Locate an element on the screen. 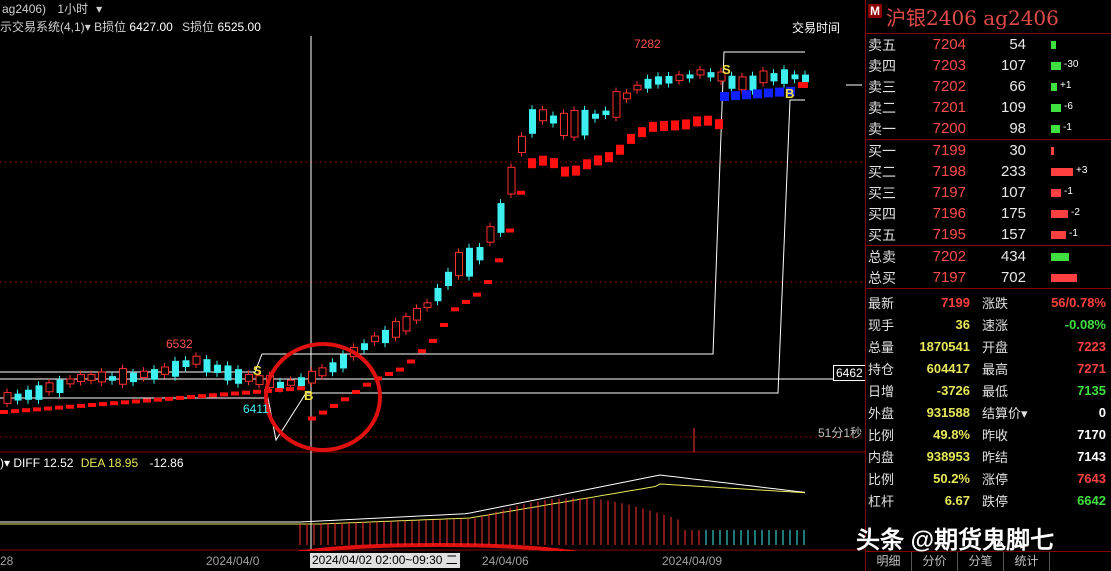  market-badge: M is located at coordinates (875, 11).